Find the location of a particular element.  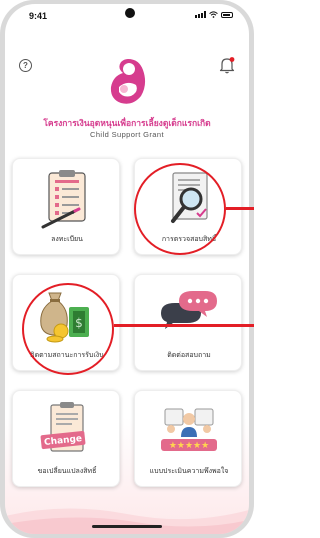

change-request-card: Change ขอเปลี่ยนแปลงสิทธิ์ is located at coordinates (66, 438).